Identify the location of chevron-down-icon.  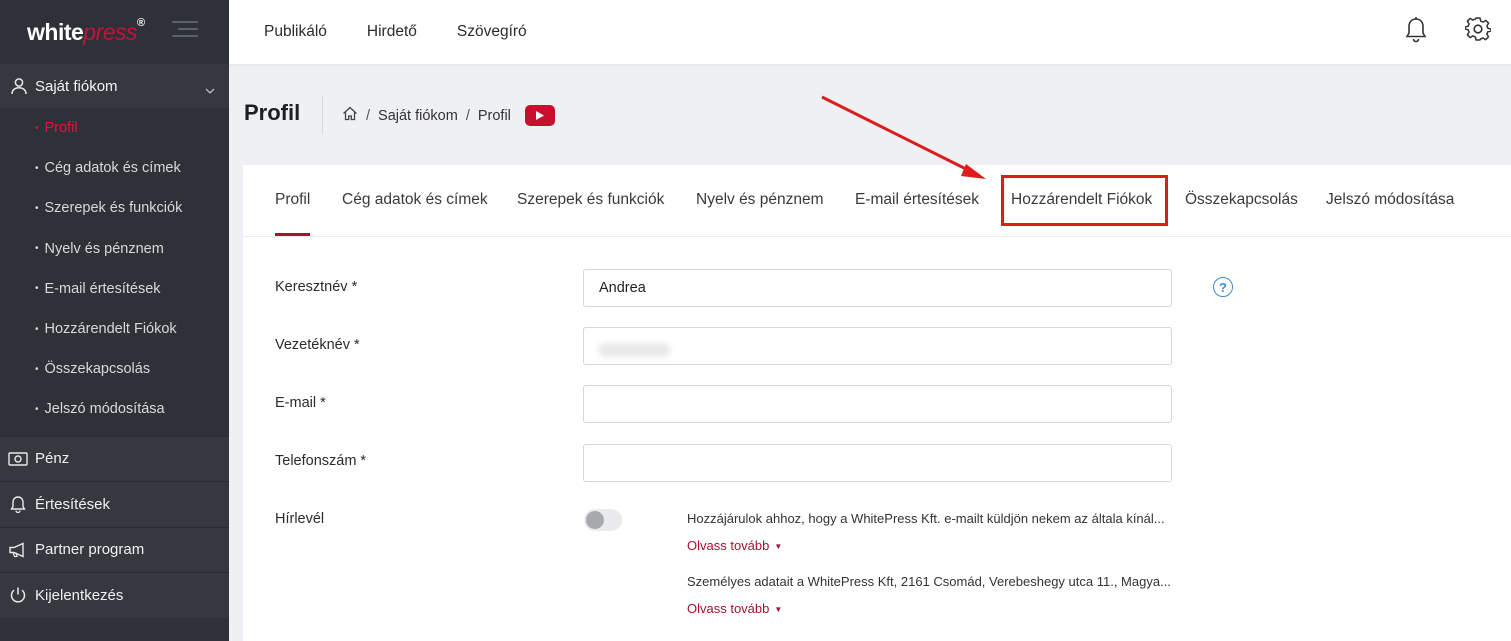
(210, 89).